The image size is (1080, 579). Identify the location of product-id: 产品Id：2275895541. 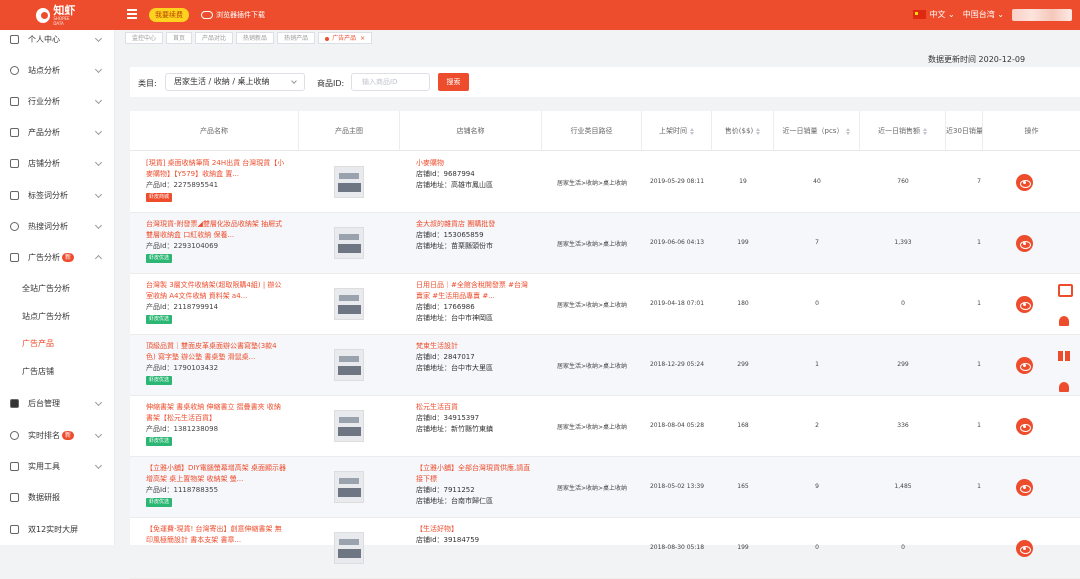
(182, 185).